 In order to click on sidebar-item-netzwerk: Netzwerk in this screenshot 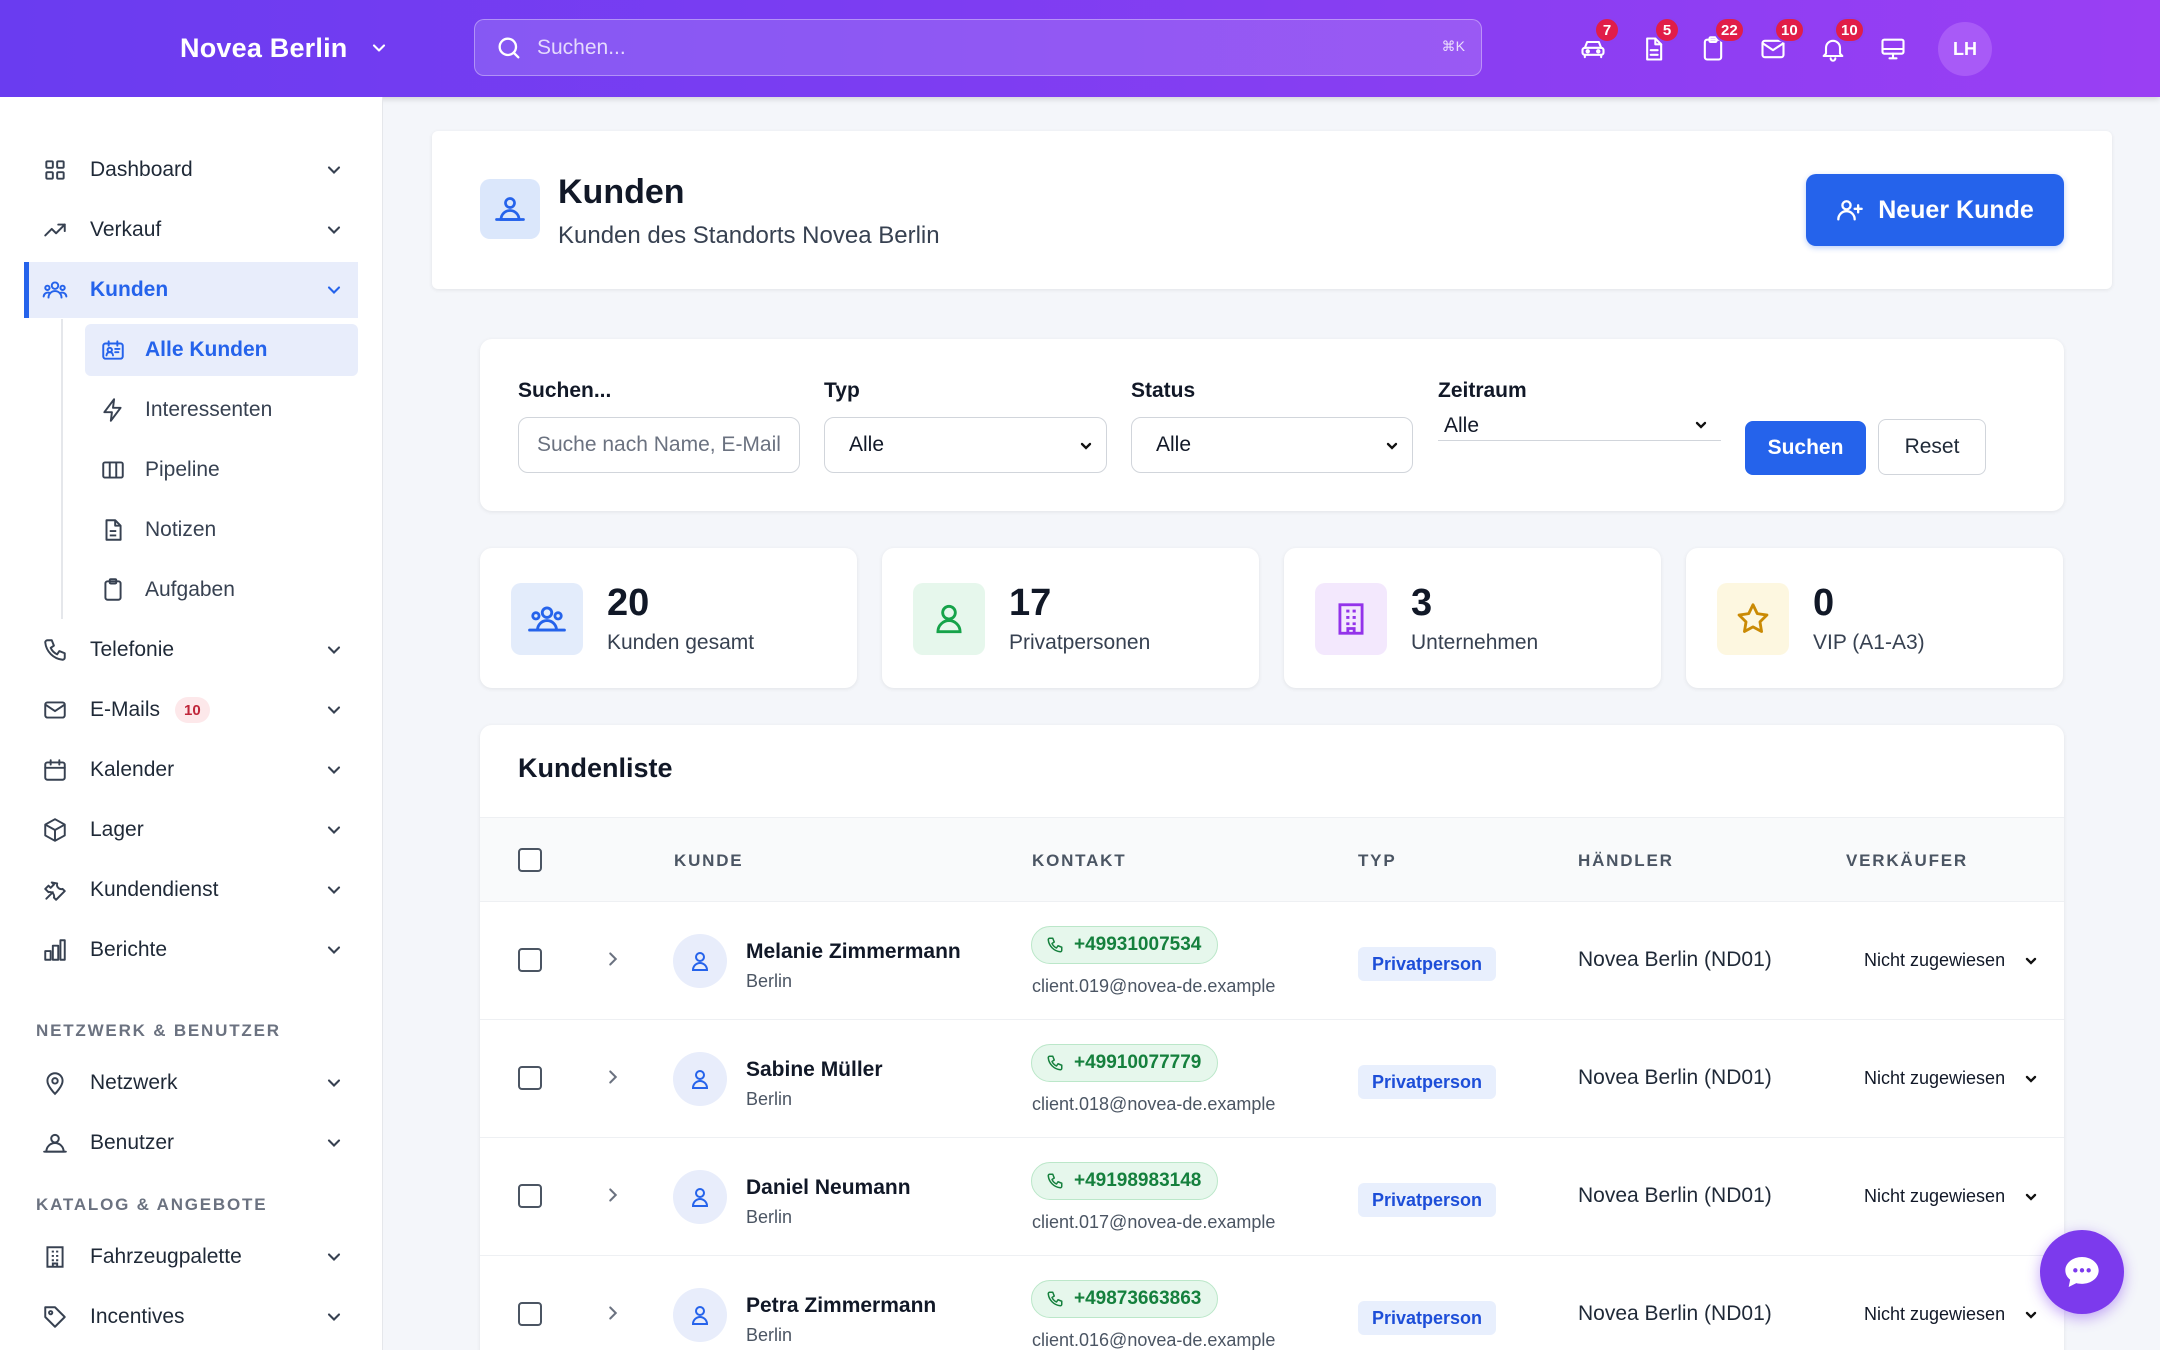, I will do `click(191, 1083)`.